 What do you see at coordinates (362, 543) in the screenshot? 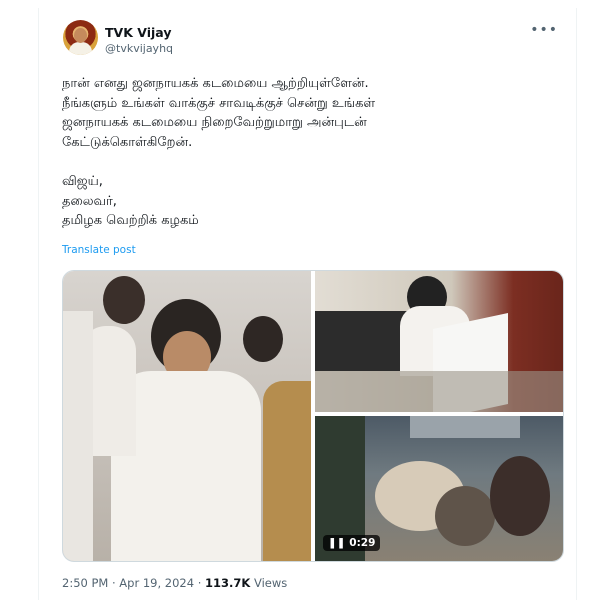
I see `video-duration: 0:29` at bounding box center [362, 543].